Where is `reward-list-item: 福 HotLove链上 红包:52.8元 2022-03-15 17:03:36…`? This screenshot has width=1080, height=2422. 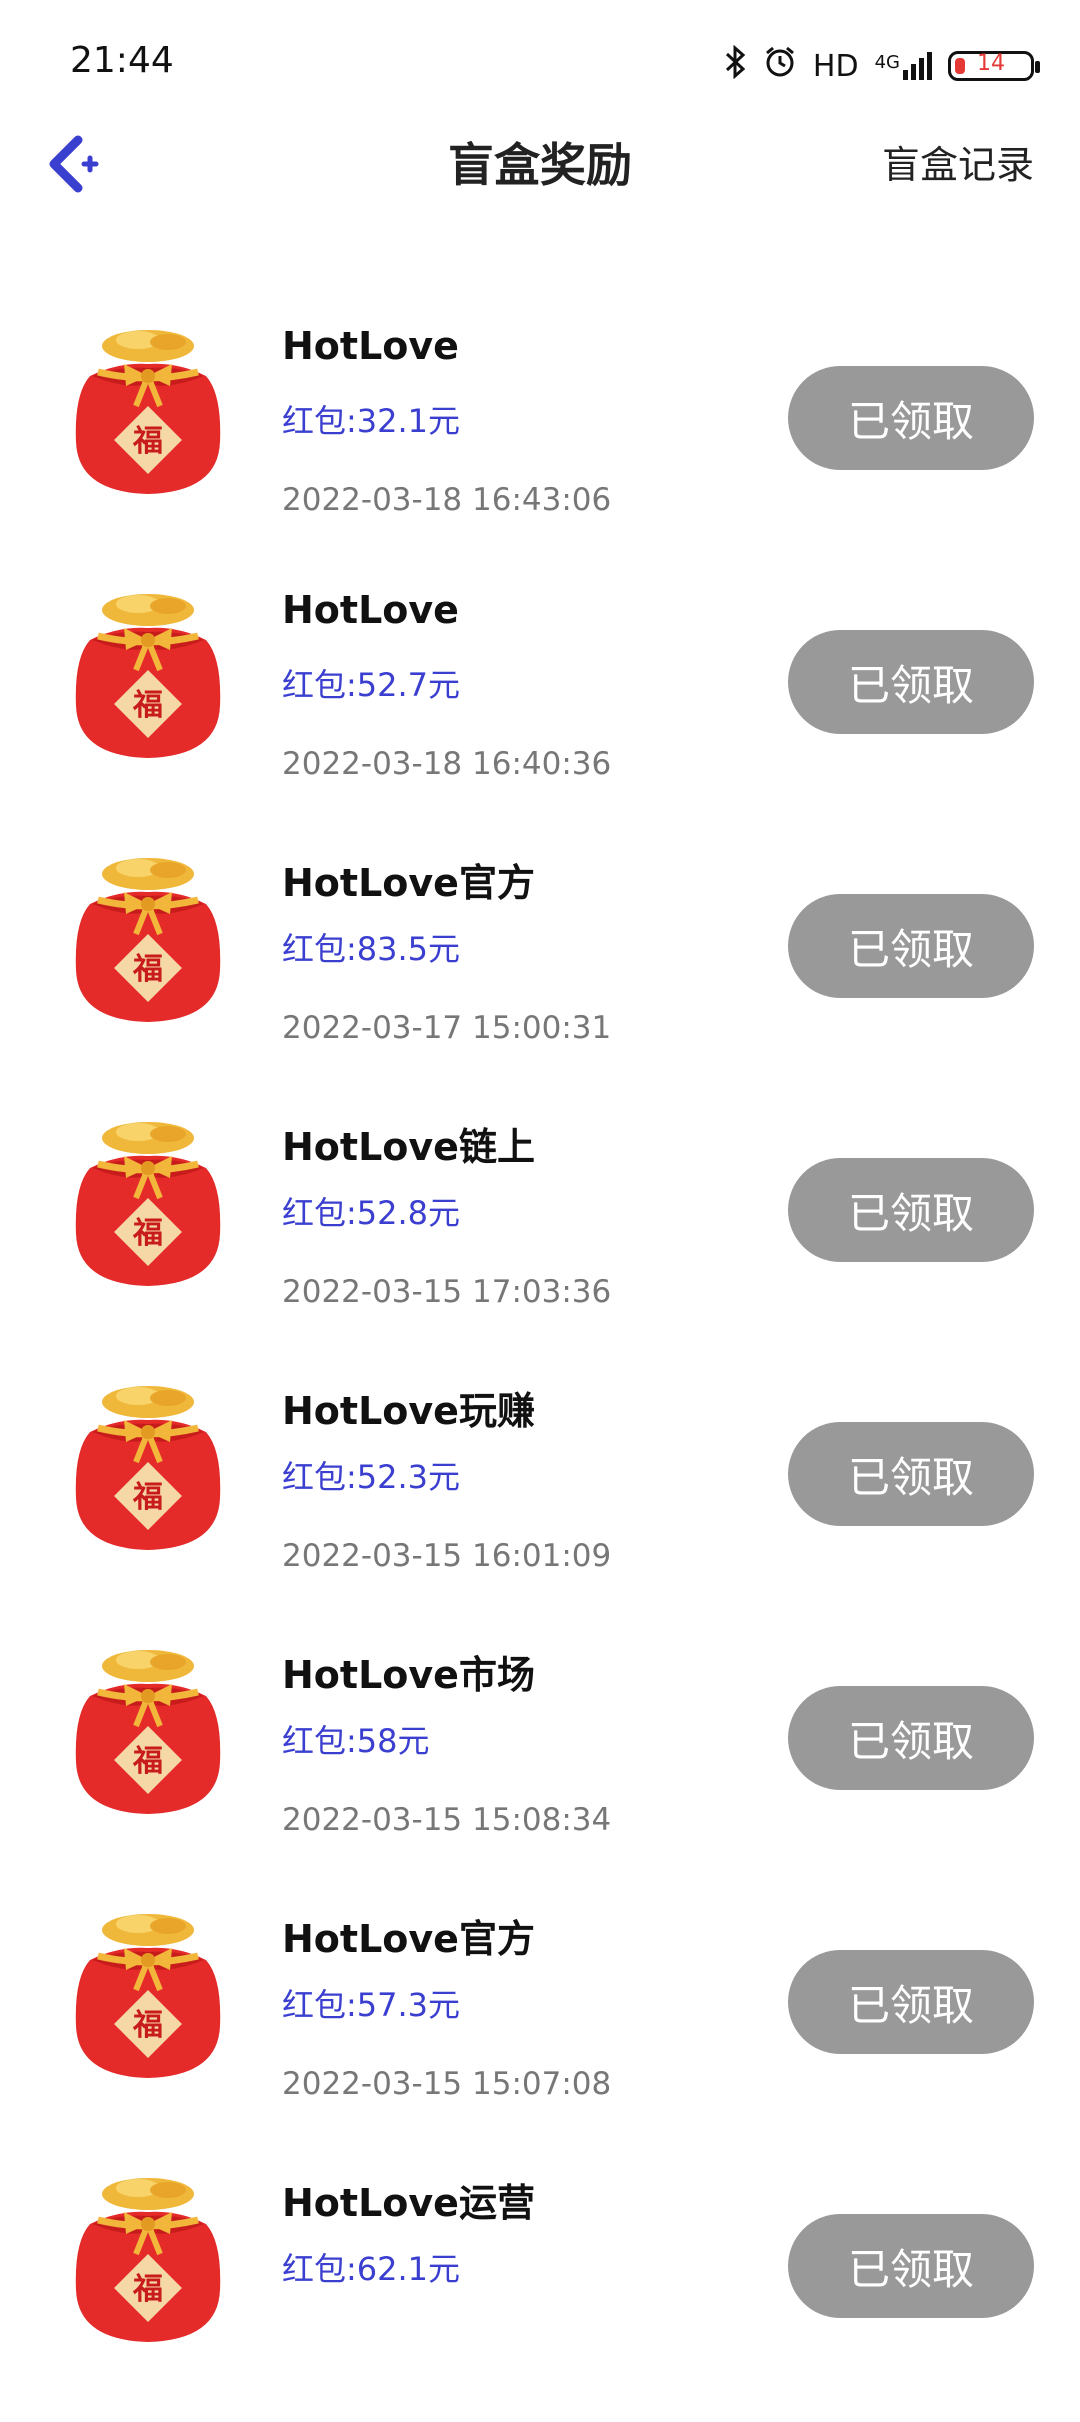
reward-list-item: 福 HotLove链上 红包:52.8元 2022-03-15 17:03:36… is located at coordinates (540, 1234).